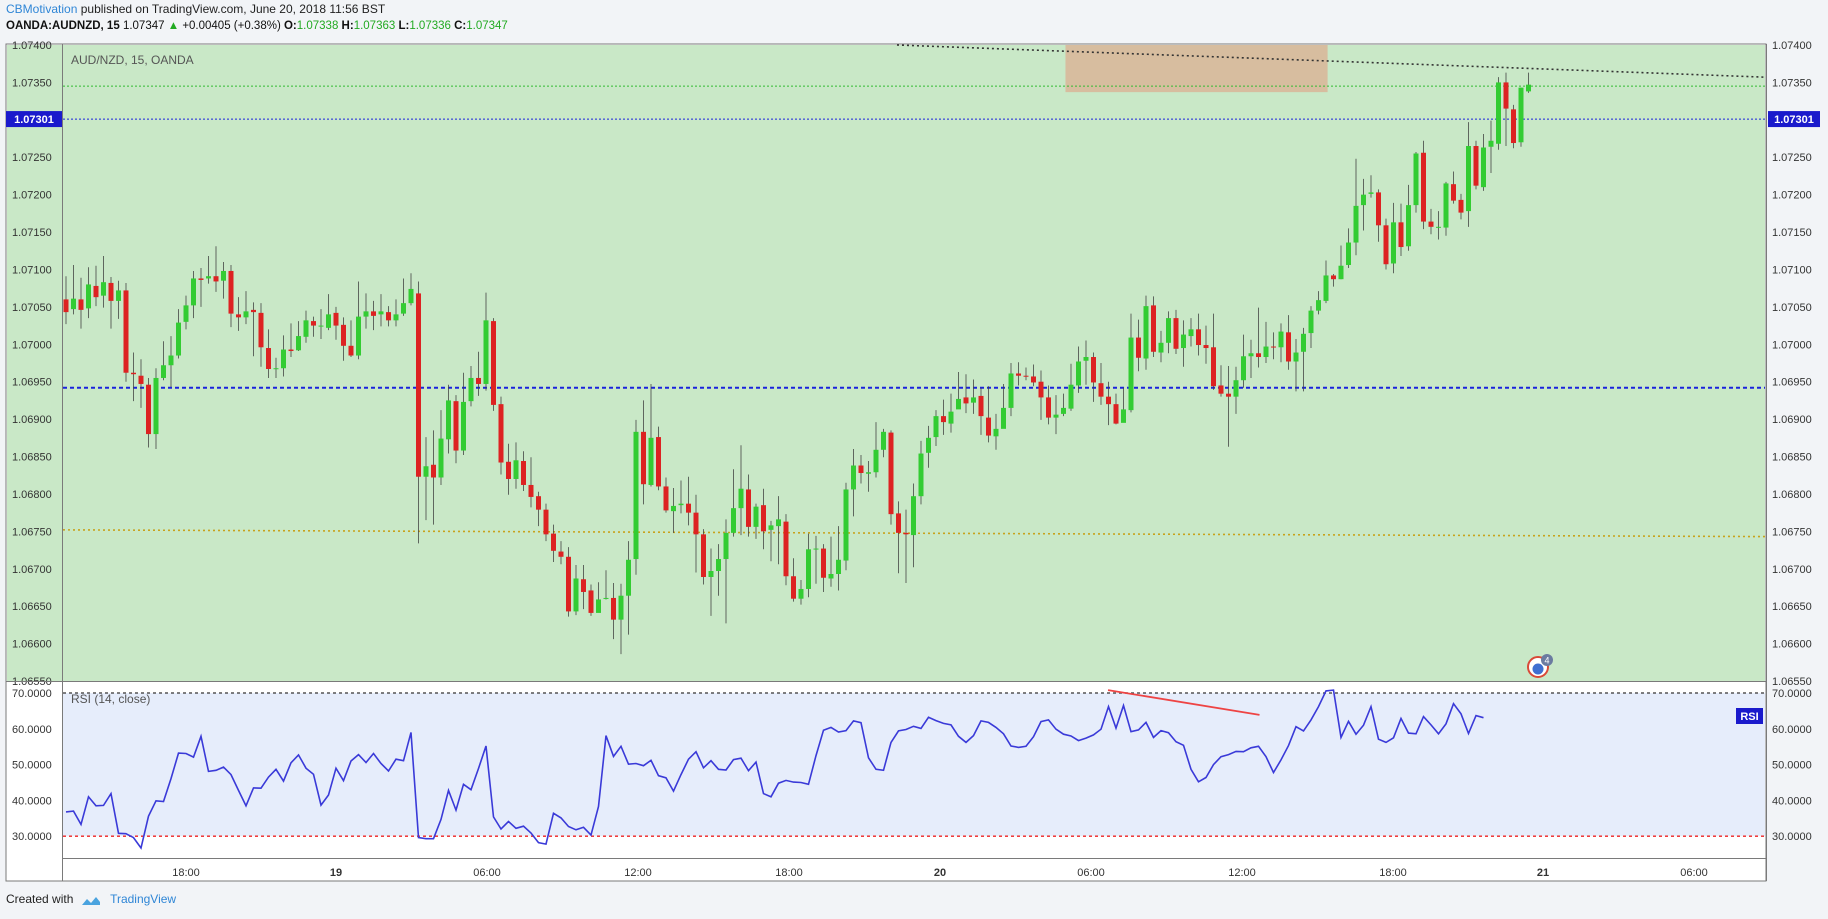  What do you see at coordinates (32, 196) in the screenshot?
I see `price-tick-left: 1.07200` at bounding box center [32, 196].